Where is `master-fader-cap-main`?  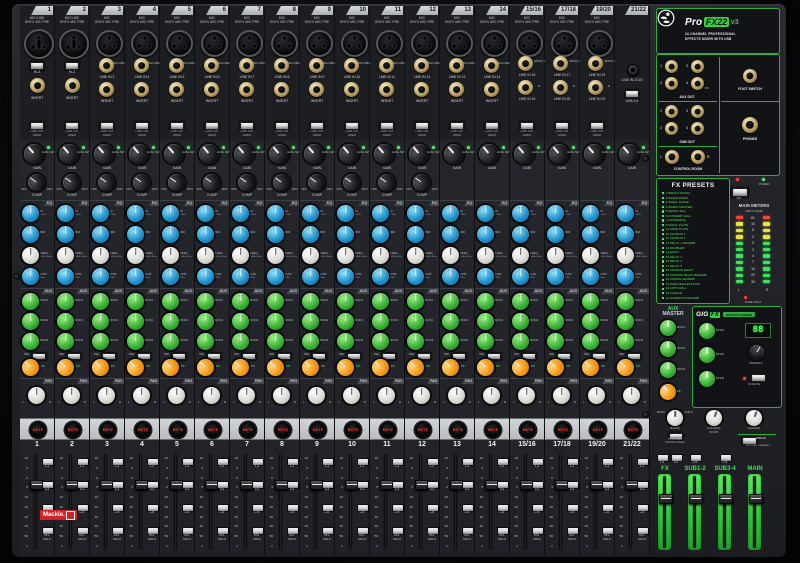 master-fader-cap-main is located at coordinates (755, 499).